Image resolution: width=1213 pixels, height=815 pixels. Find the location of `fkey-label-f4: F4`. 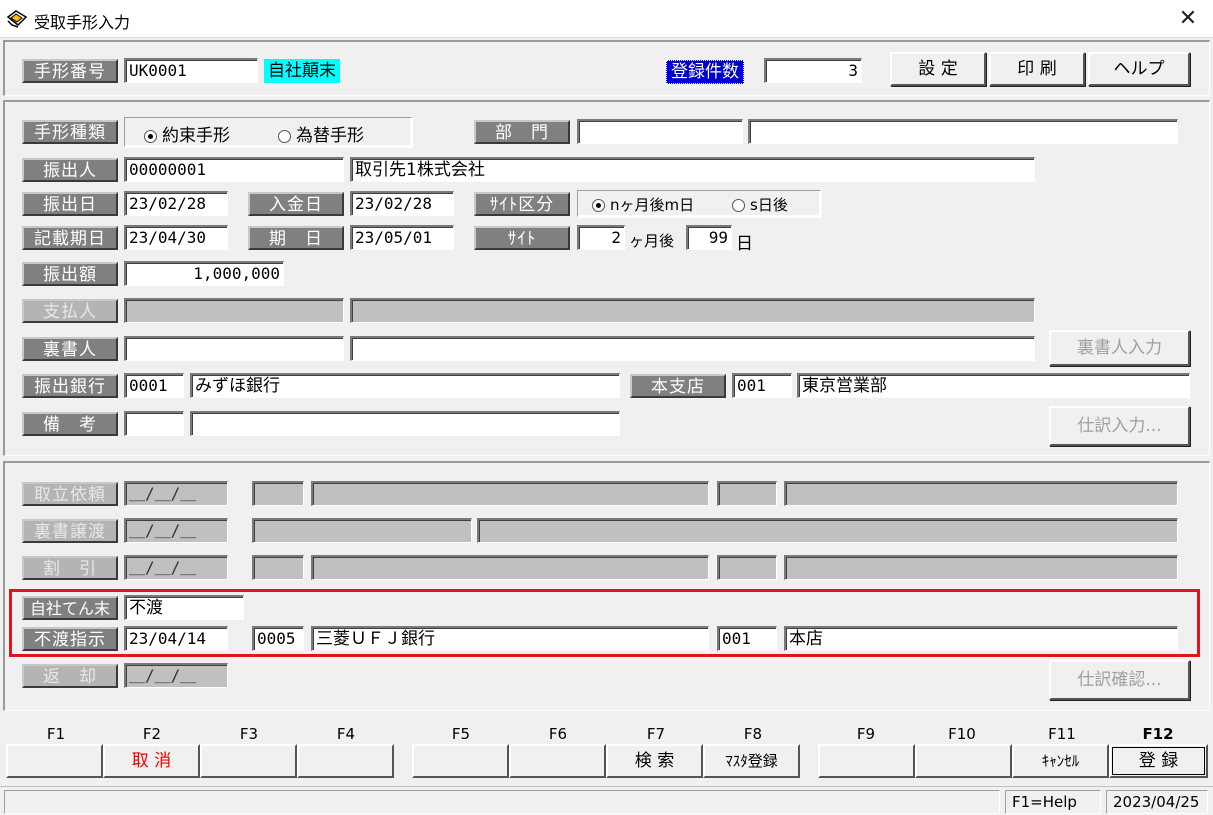

fkey-label-f4: F4 is located at coordinates (346, 734).